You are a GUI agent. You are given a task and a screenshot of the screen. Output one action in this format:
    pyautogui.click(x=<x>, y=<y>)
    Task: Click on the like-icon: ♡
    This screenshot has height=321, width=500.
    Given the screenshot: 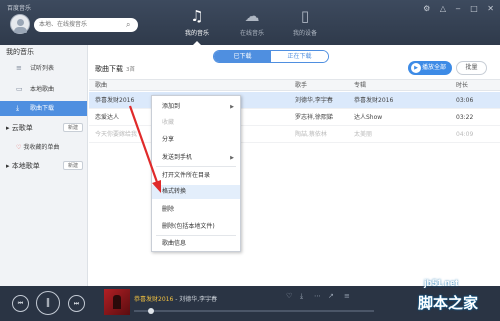 What is the action you would take?
    pyautogui.click(x=289, y=296)
    